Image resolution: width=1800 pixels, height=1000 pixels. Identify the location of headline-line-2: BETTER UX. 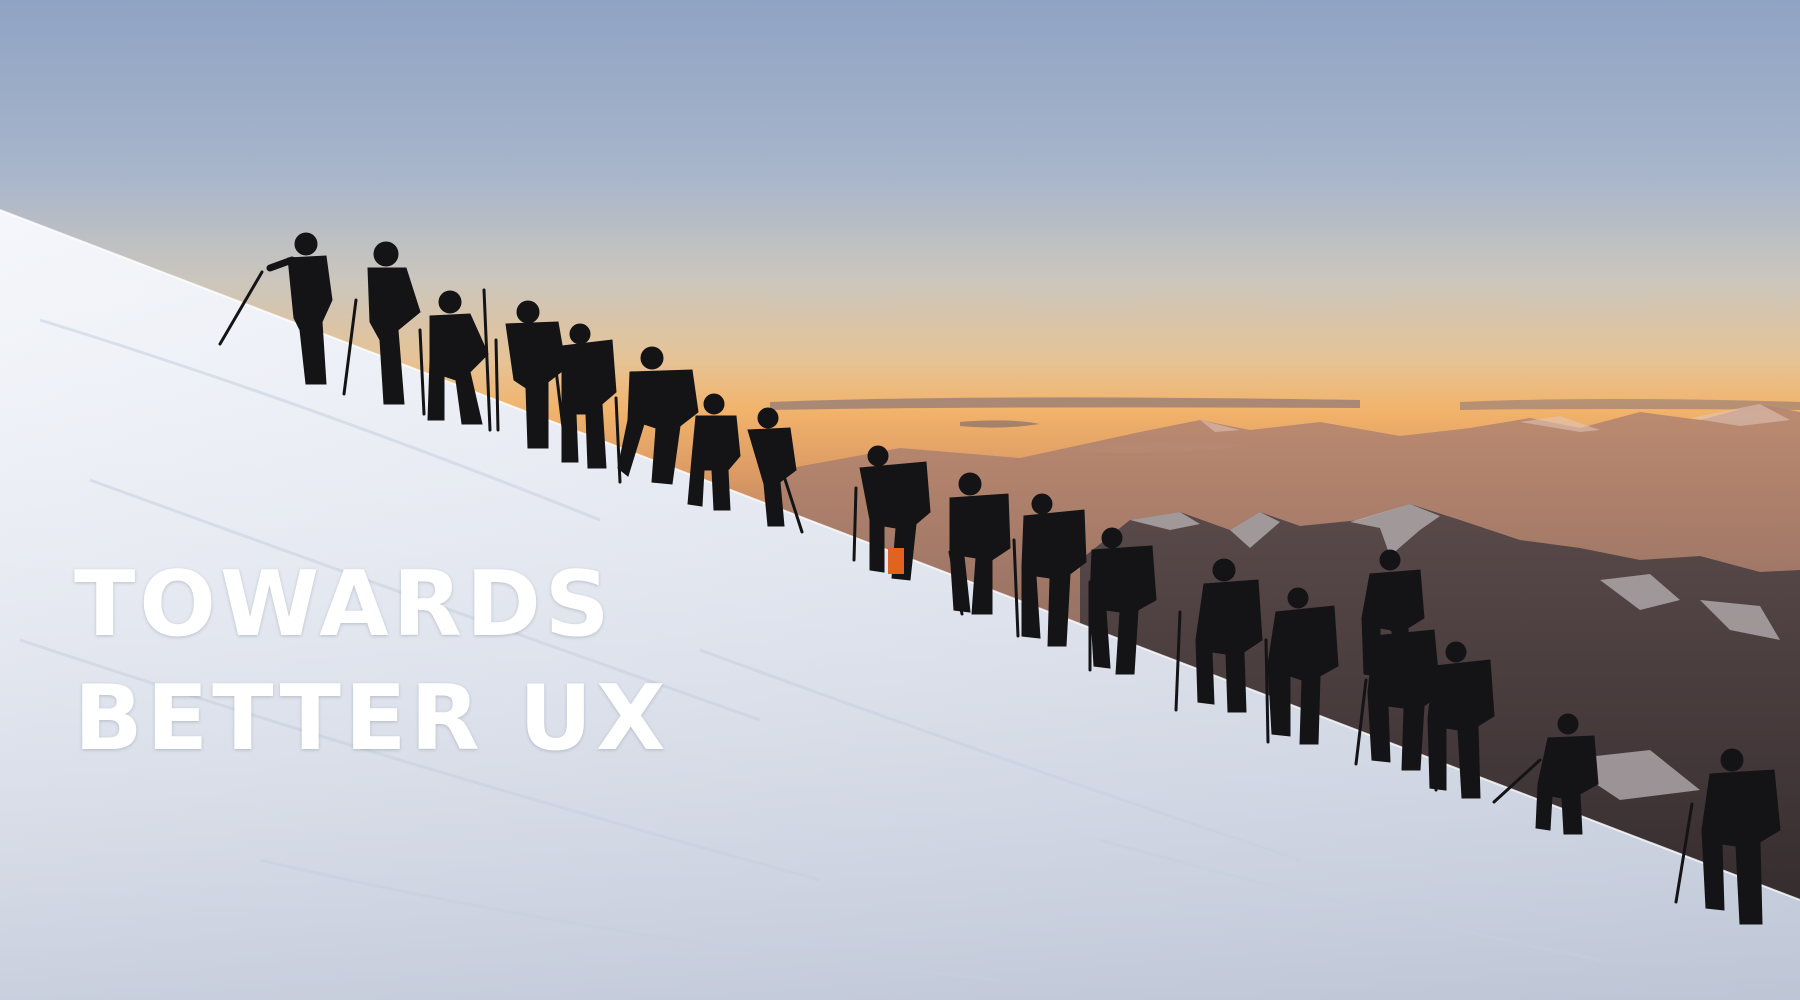
(372, 718).